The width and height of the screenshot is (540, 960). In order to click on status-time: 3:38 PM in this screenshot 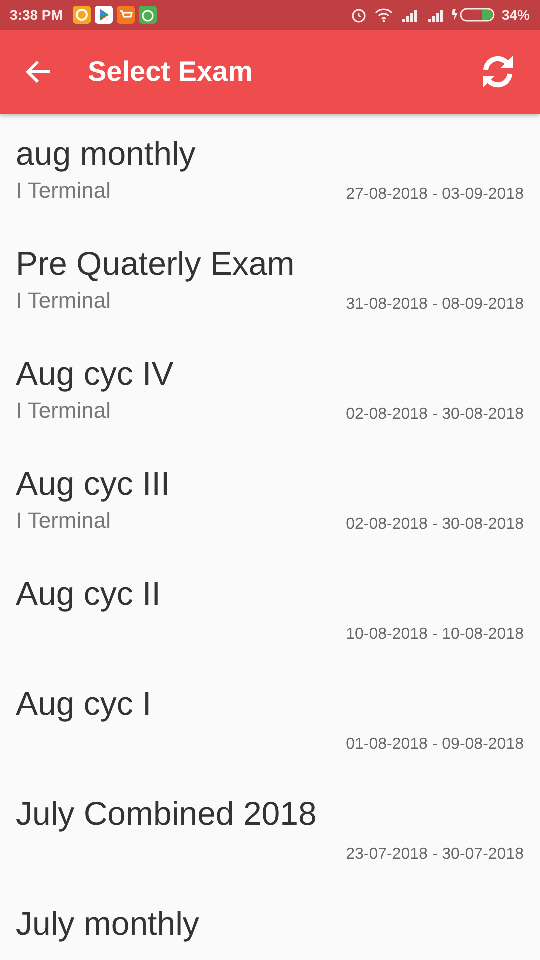, I will do `click(36, 15)`.